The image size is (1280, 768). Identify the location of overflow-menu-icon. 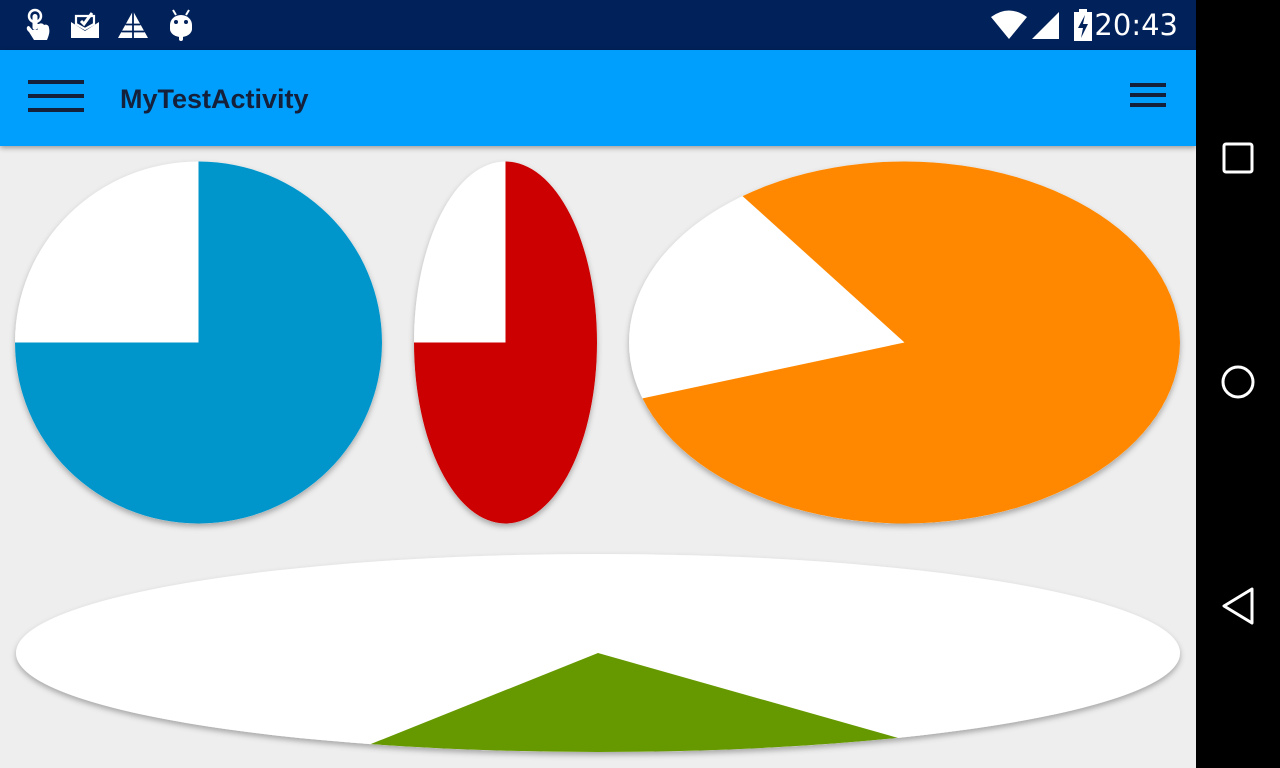
(1148, 98).